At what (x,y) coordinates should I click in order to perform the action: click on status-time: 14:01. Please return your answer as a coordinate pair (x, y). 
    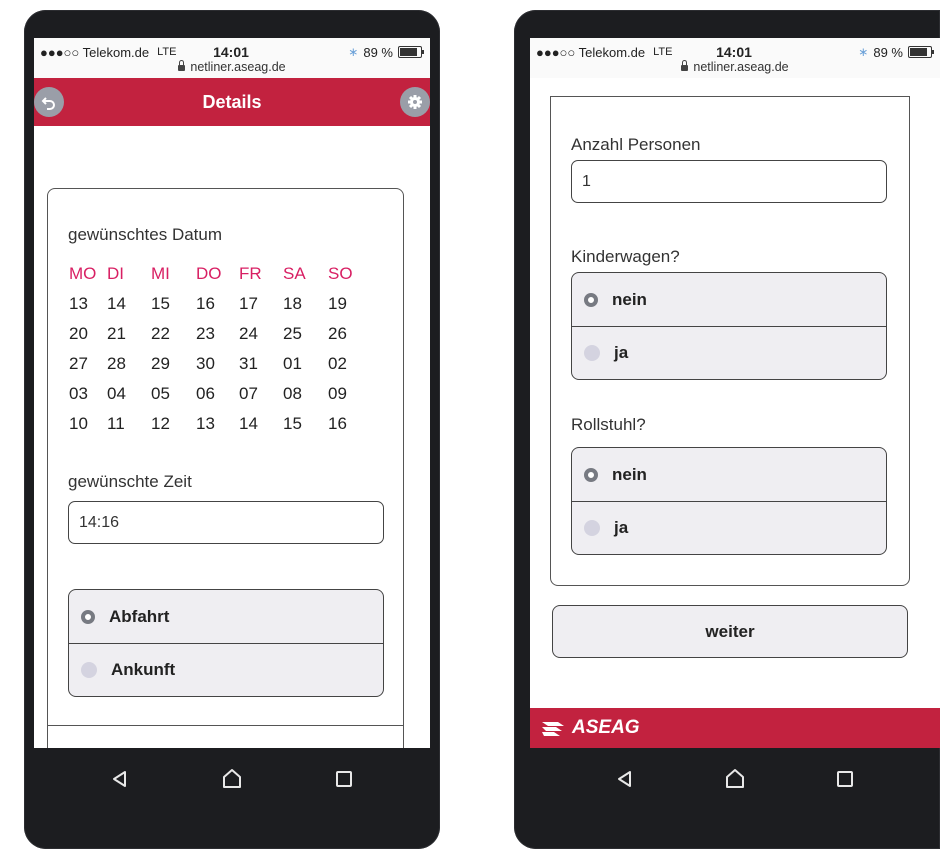
    Looking at the image, I should click on (734, 52).